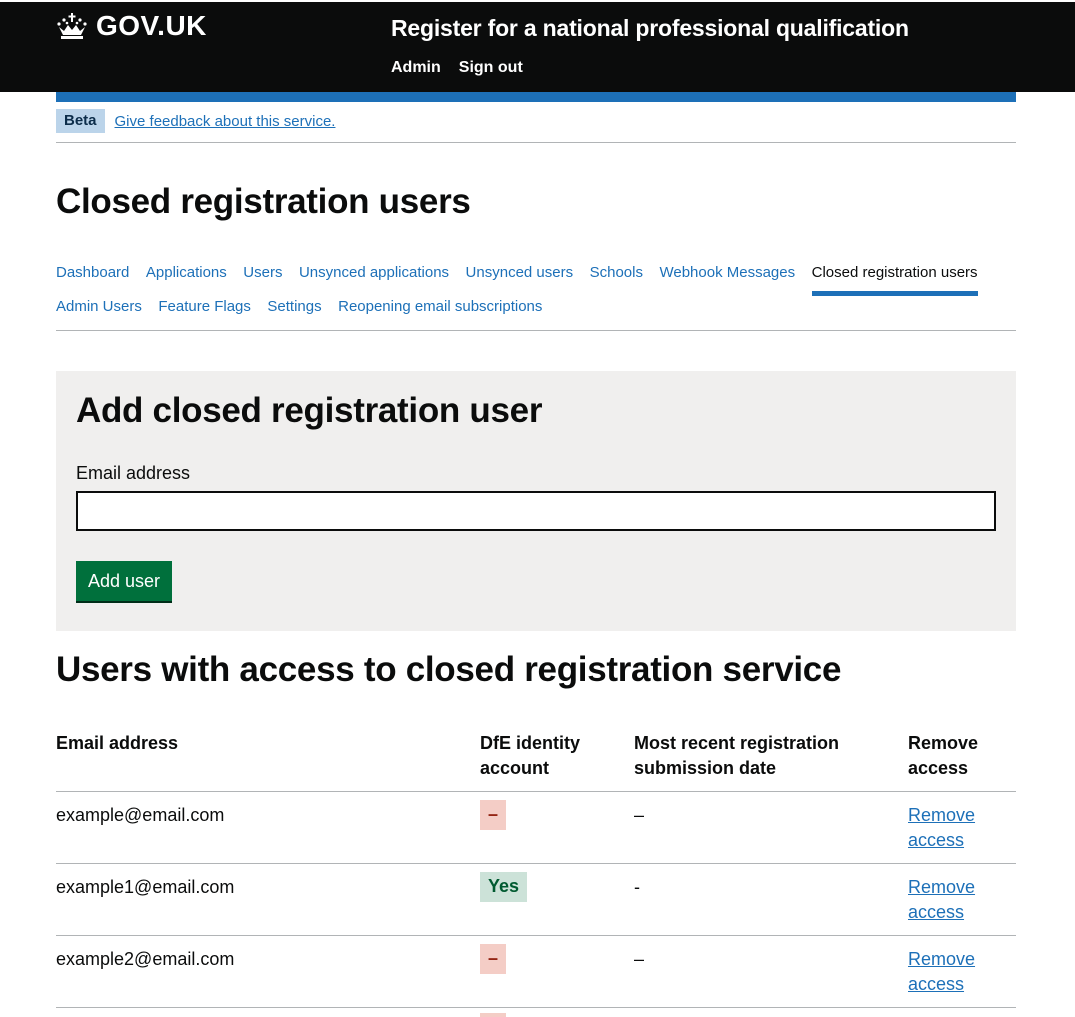 The height and width of the screenshot is (1017, 1075). I want to click on subnav-item-webhook-messages: Webhook Messages, so click(727, 279).